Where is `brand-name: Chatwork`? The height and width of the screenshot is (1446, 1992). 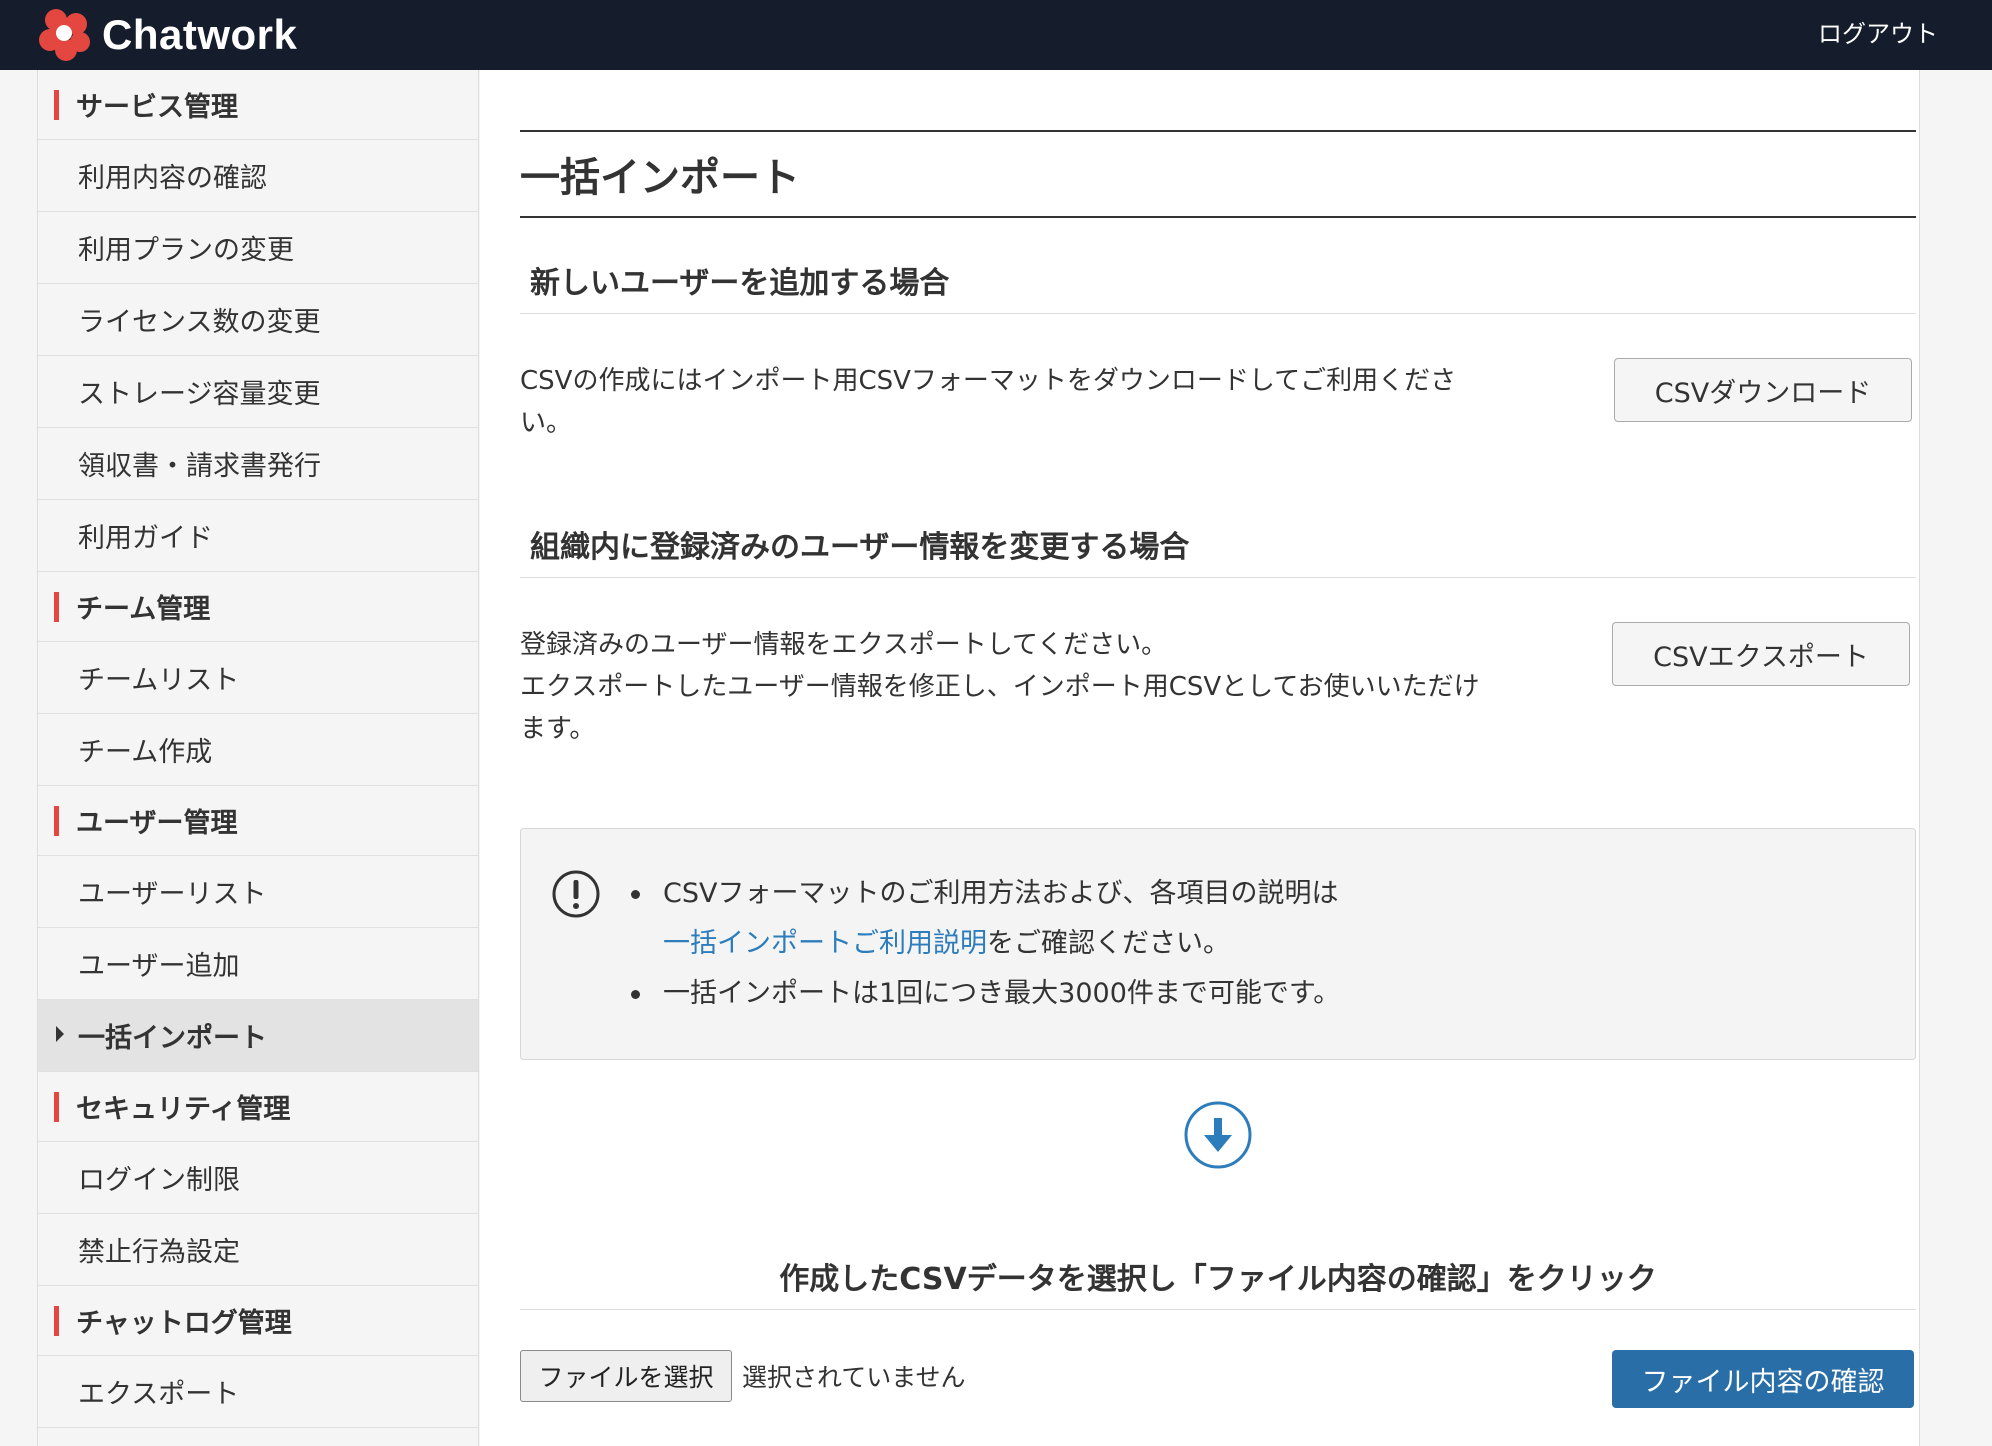 brand-name: Chatwork is located at coordinates (200, 34).